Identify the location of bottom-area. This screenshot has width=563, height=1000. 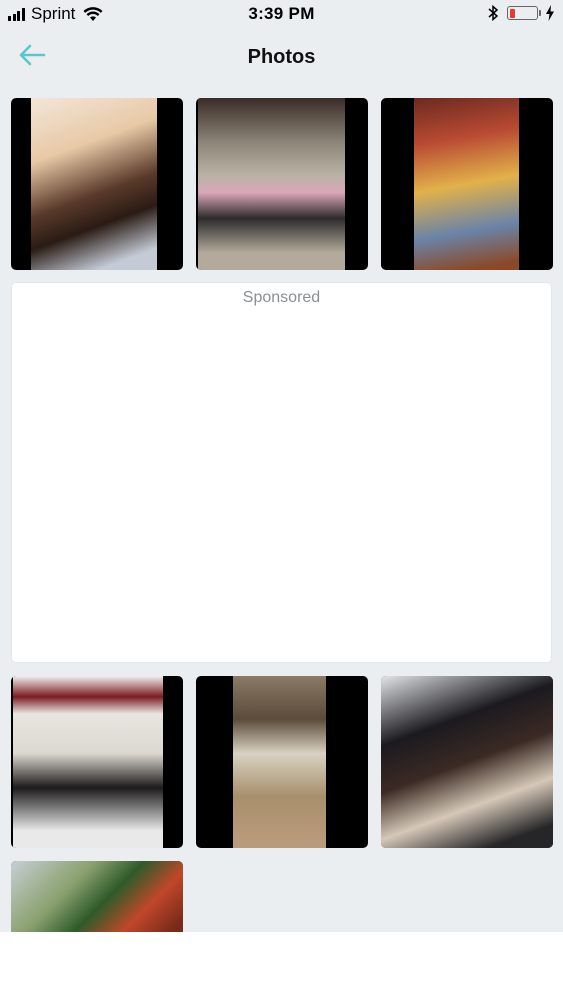
(281, 966).